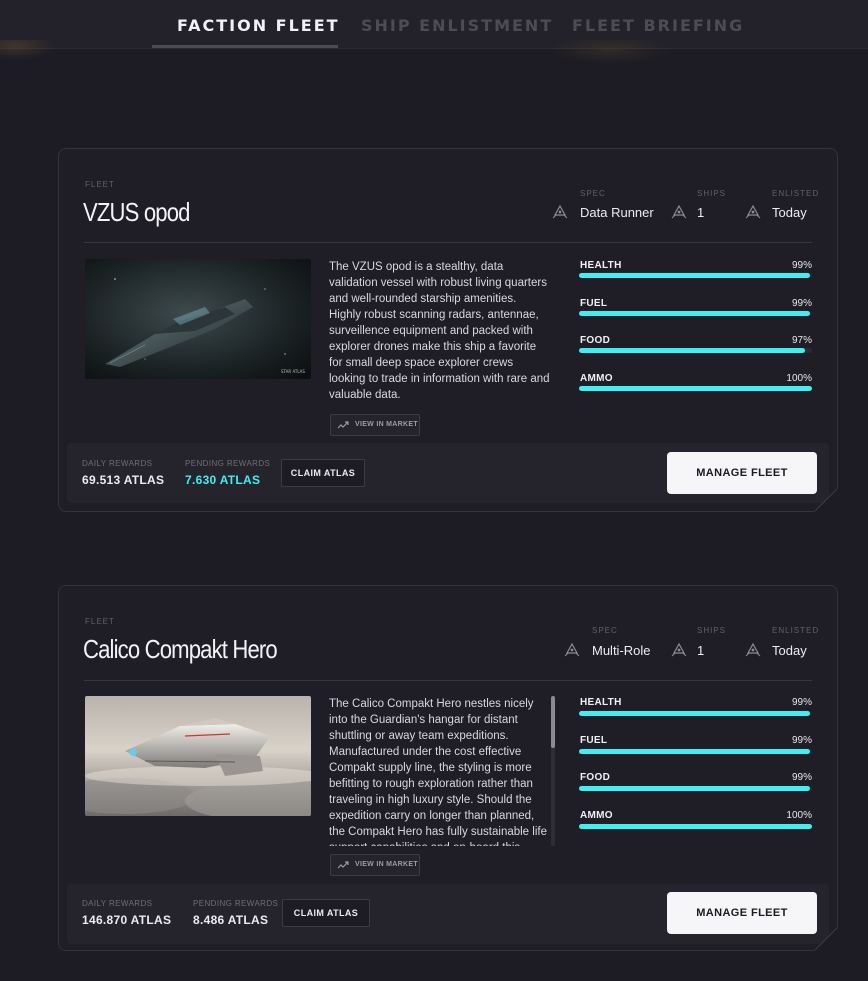 The width and height of the screenshot is (868, 981). What do you see at coordinates (617, 212) in the screenshot?
I see `spec-value: Data Runner` at bounding box center [617, 212].